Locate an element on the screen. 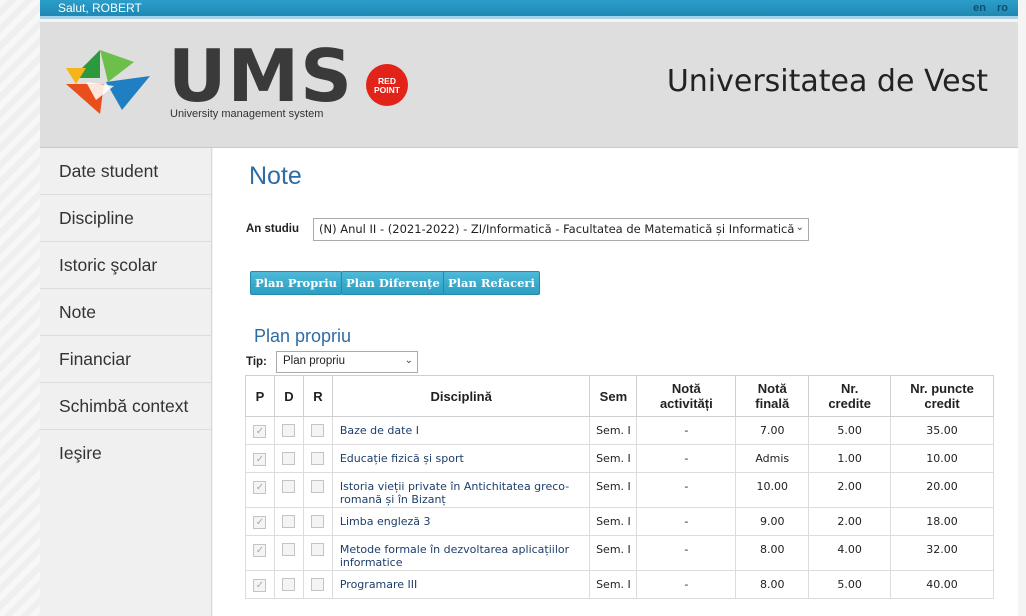 This screenshot has width=1026, height=616. header-credite: Nr. credite is located at coordinates (850, 396).